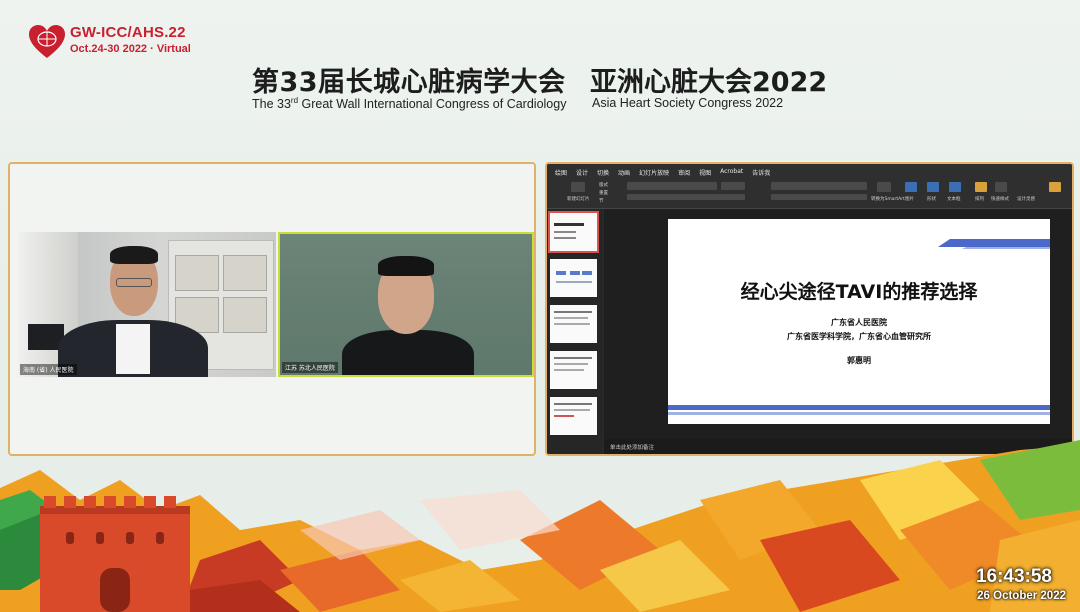 The image size is (1080, 612). I want to click on reset-label: 重置, so click(603, 193).